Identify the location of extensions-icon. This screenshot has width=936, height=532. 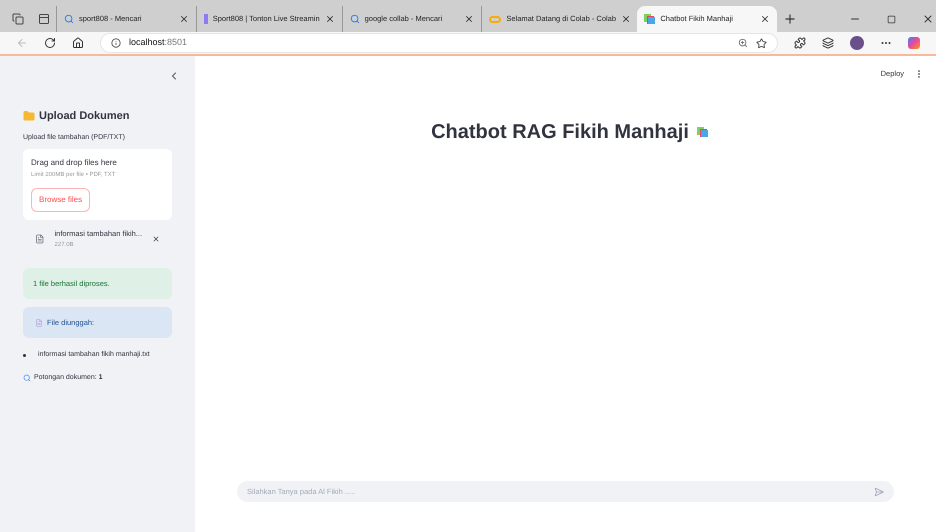
(800, 43).